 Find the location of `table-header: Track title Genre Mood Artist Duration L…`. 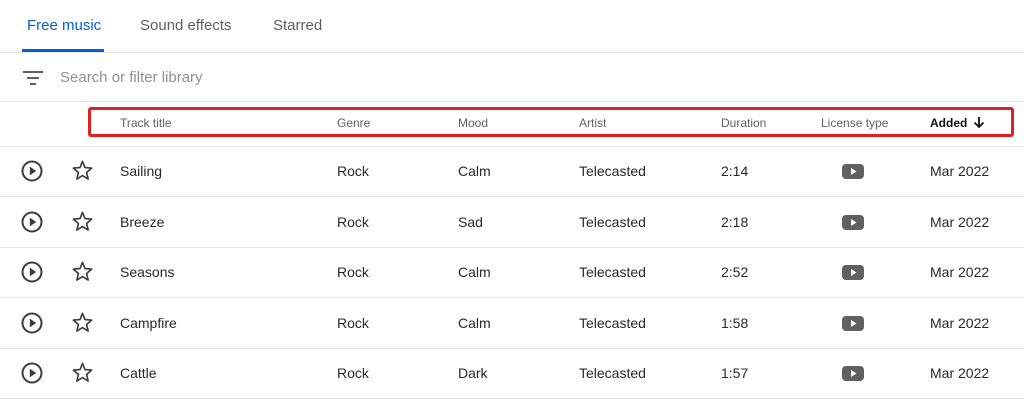

table-header: Track title Genre Mood Artist Duration L… is located at coordinates (512, 124).